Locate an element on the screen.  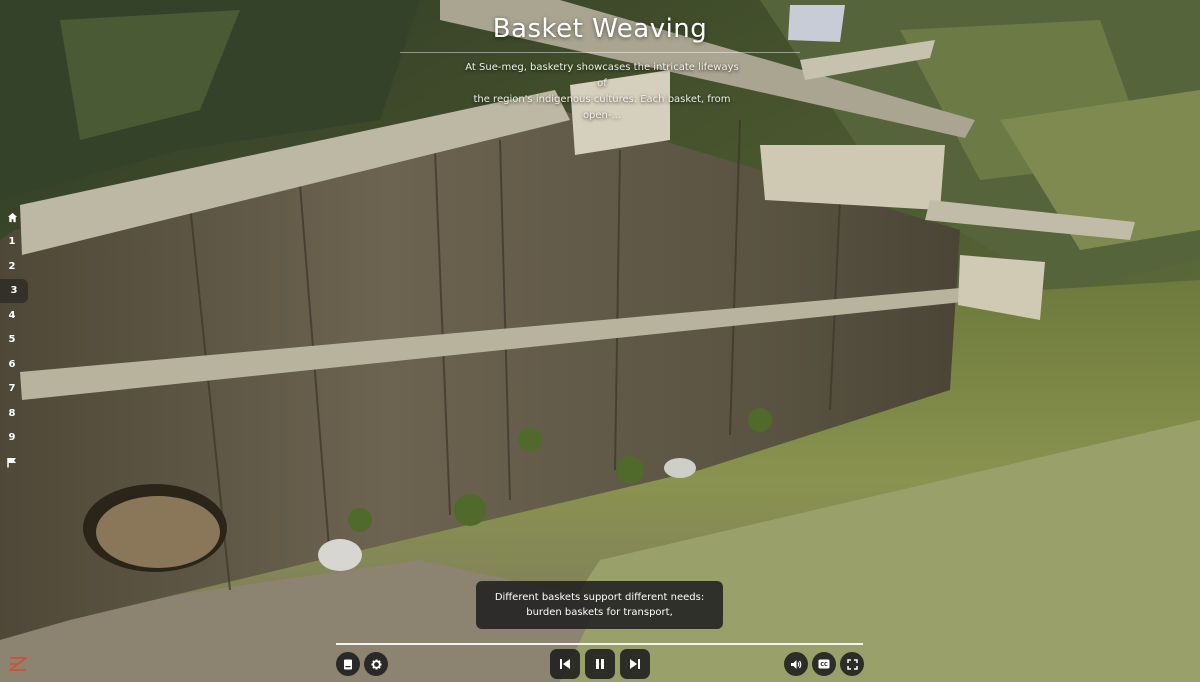
flag-icon is located at coordinates (11, 462).